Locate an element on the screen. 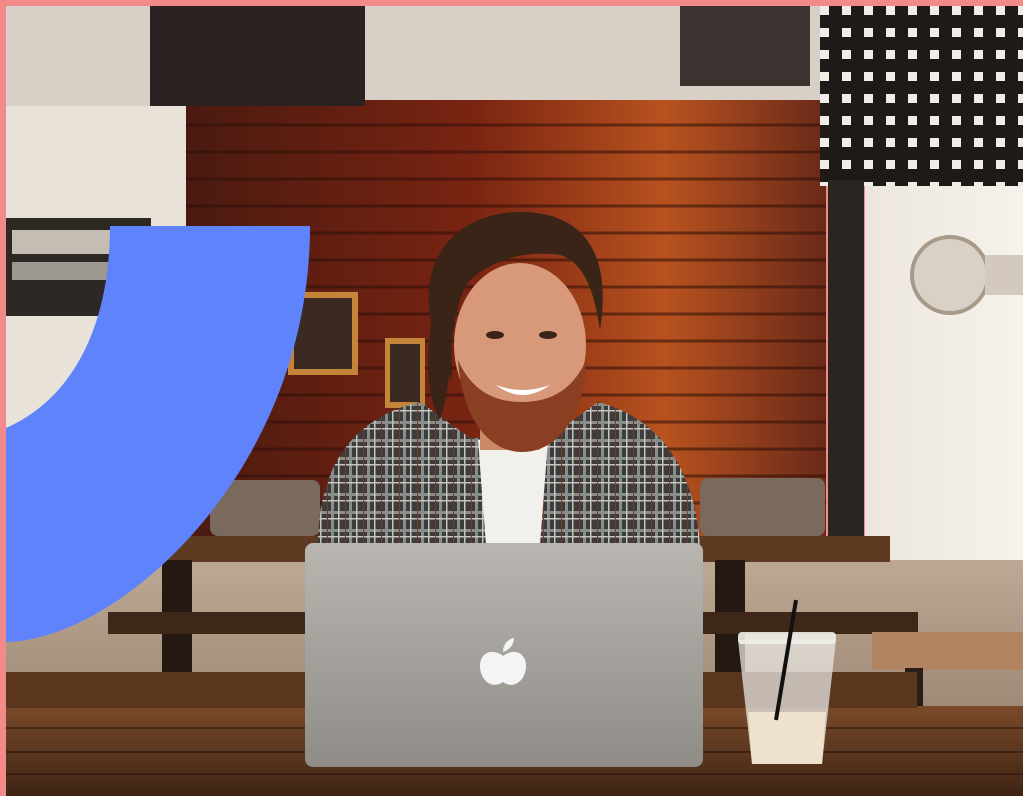  laptop is located at coordinates (504, 655).